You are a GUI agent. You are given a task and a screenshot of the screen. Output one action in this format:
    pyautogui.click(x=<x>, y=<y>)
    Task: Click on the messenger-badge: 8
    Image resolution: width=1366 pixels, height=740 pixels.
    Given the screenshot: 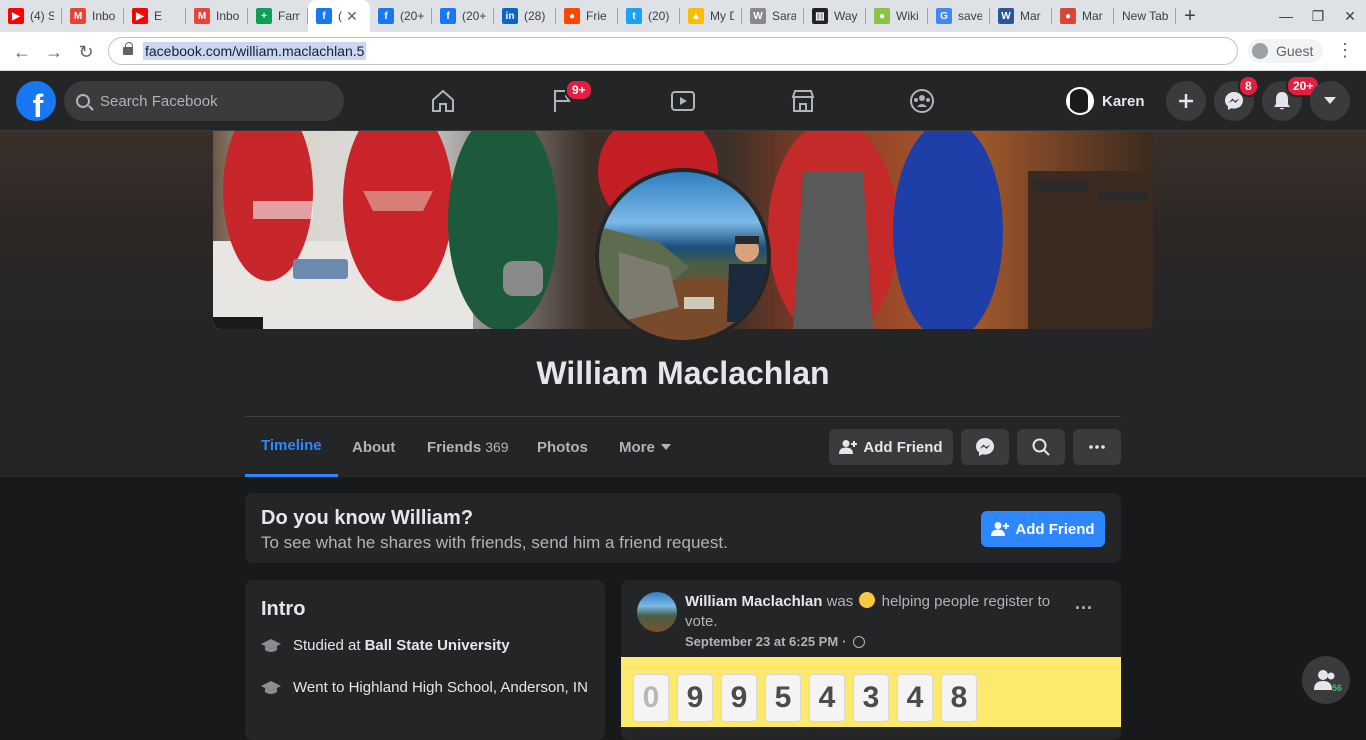 What is the action you would take?
    pyautogui.click(x=1248, y=86)
    